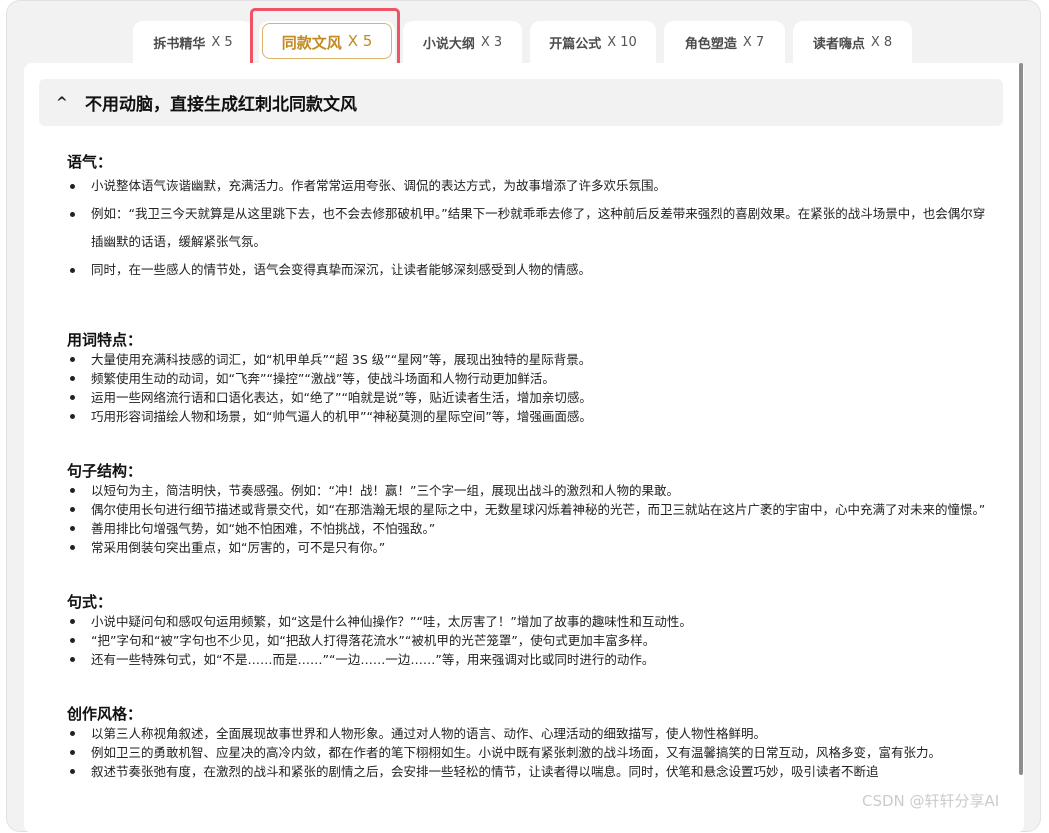 The width and height of the screenshot is (1049, 833). I want to click on section-title-sentence-structure: 句子结构：, so click(105, 471).